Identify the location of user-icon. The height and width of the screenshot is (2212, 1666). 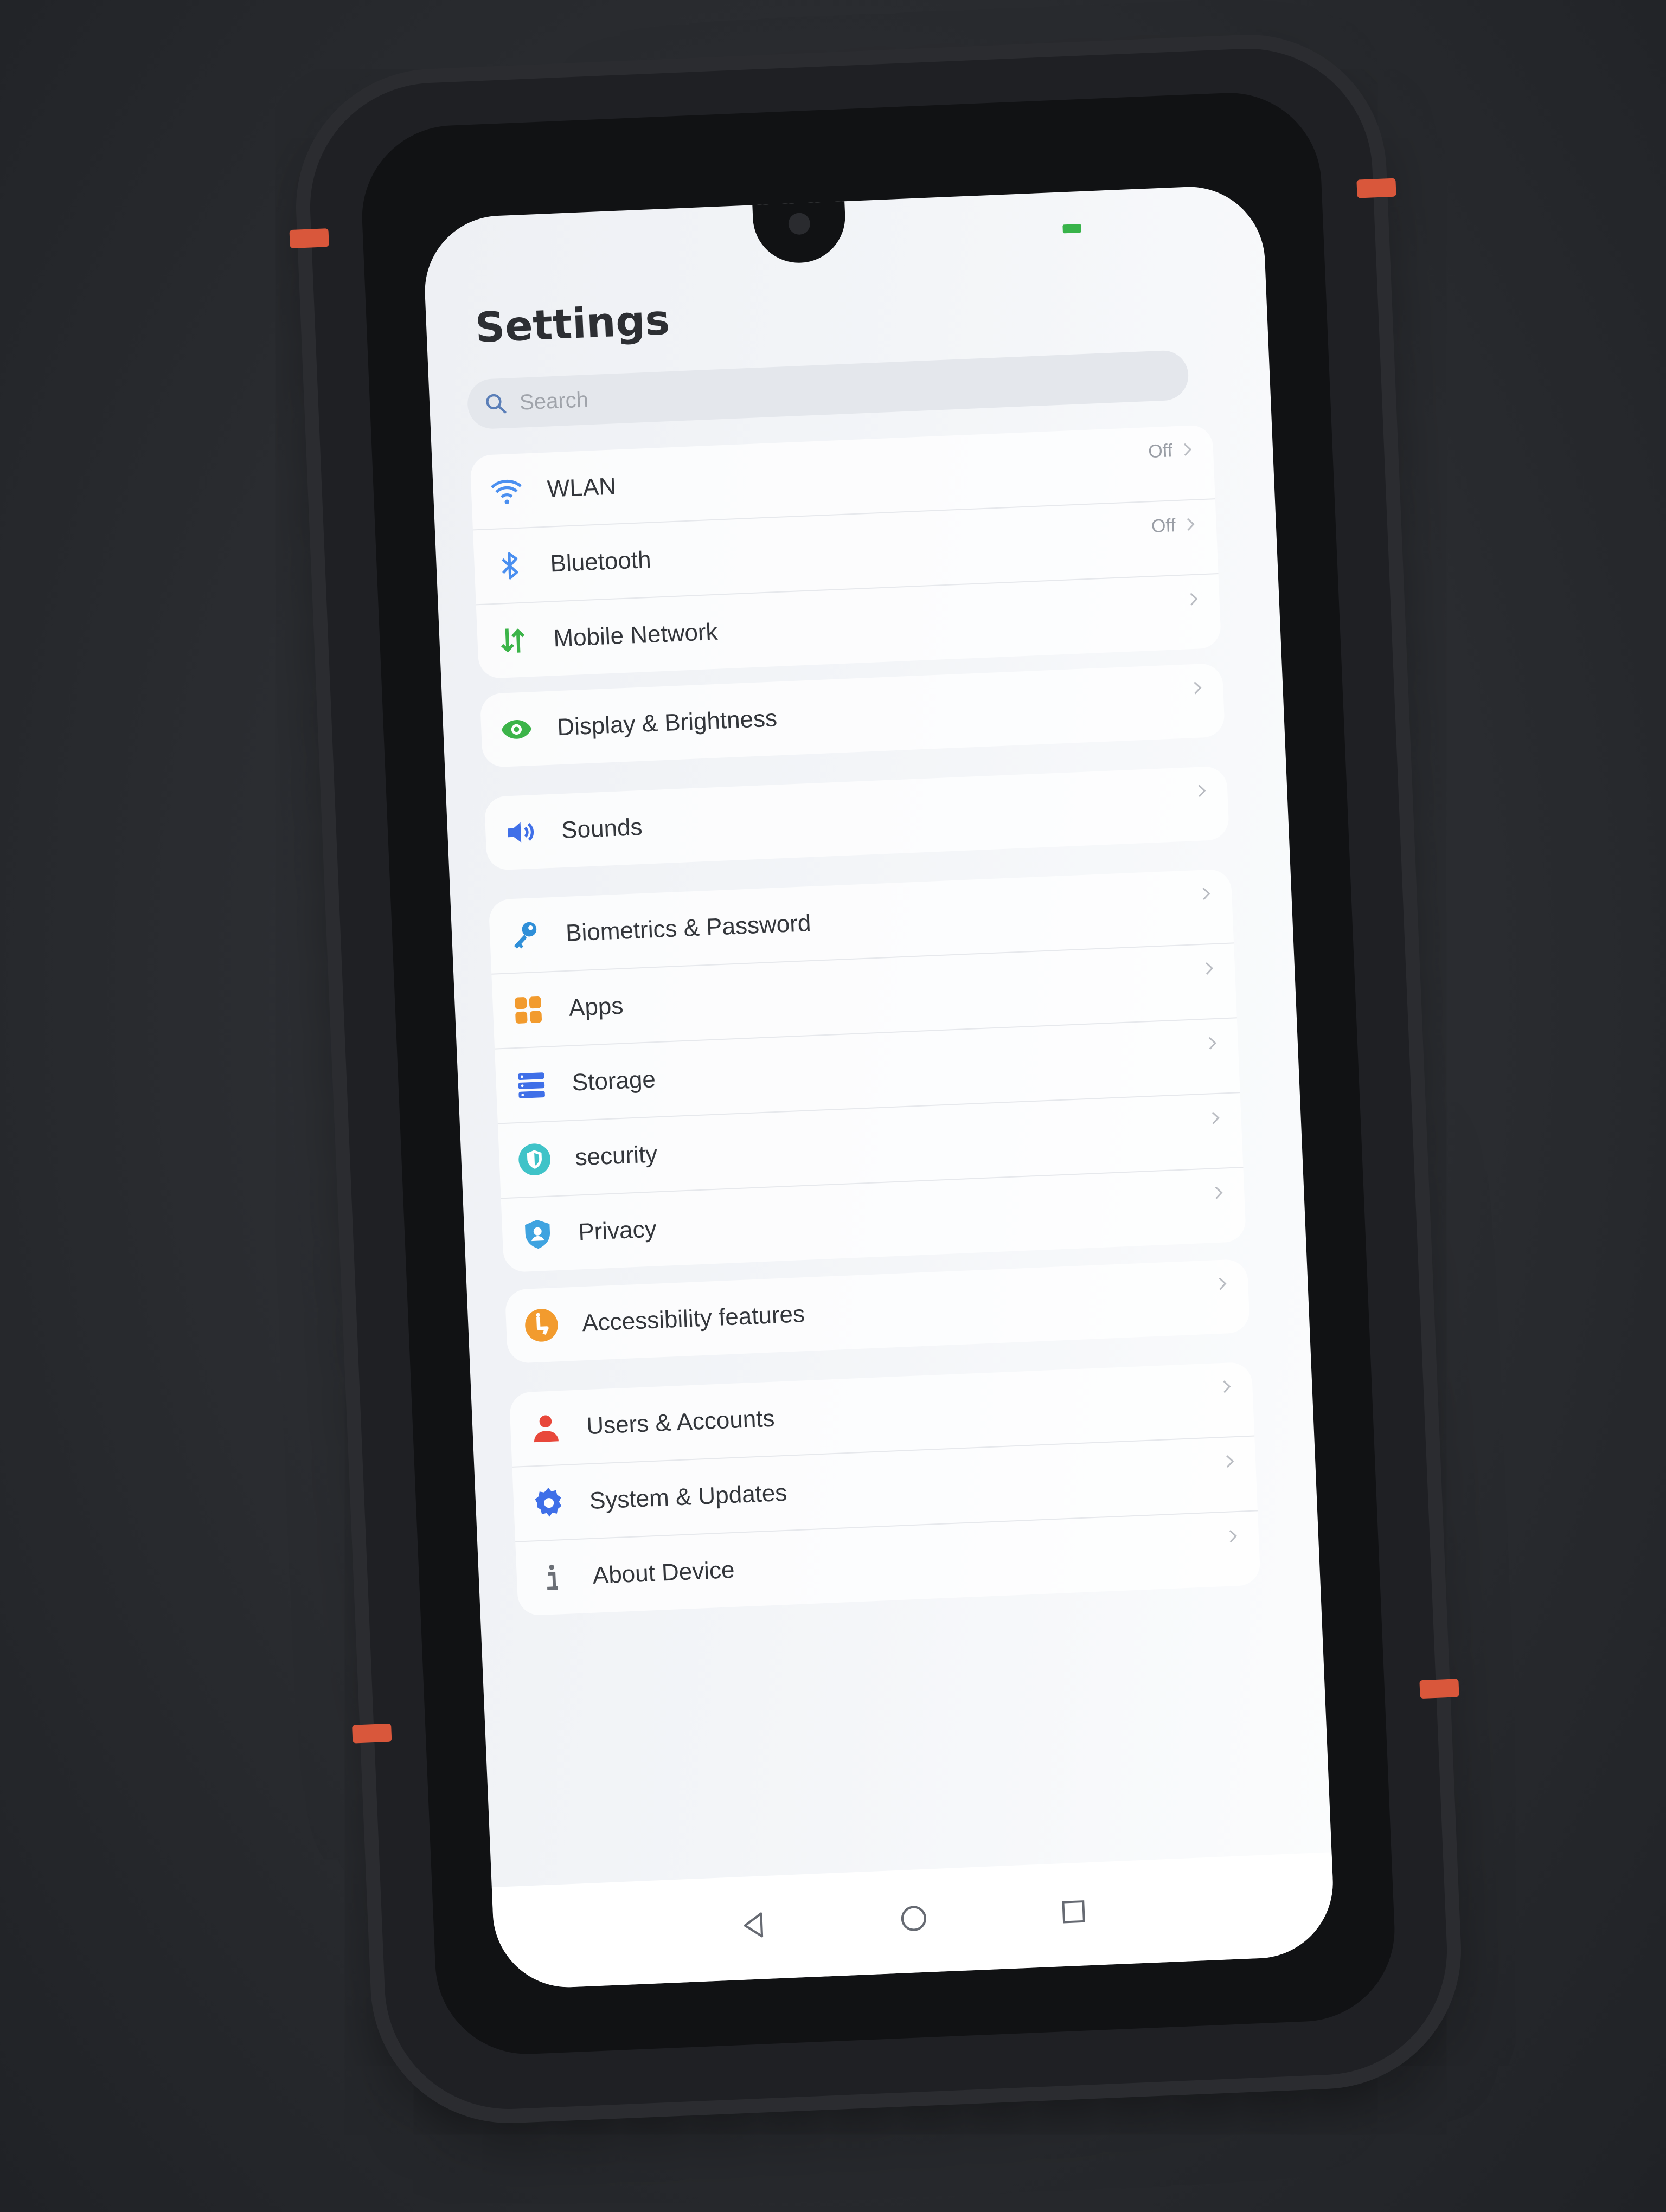
(546, 1428).